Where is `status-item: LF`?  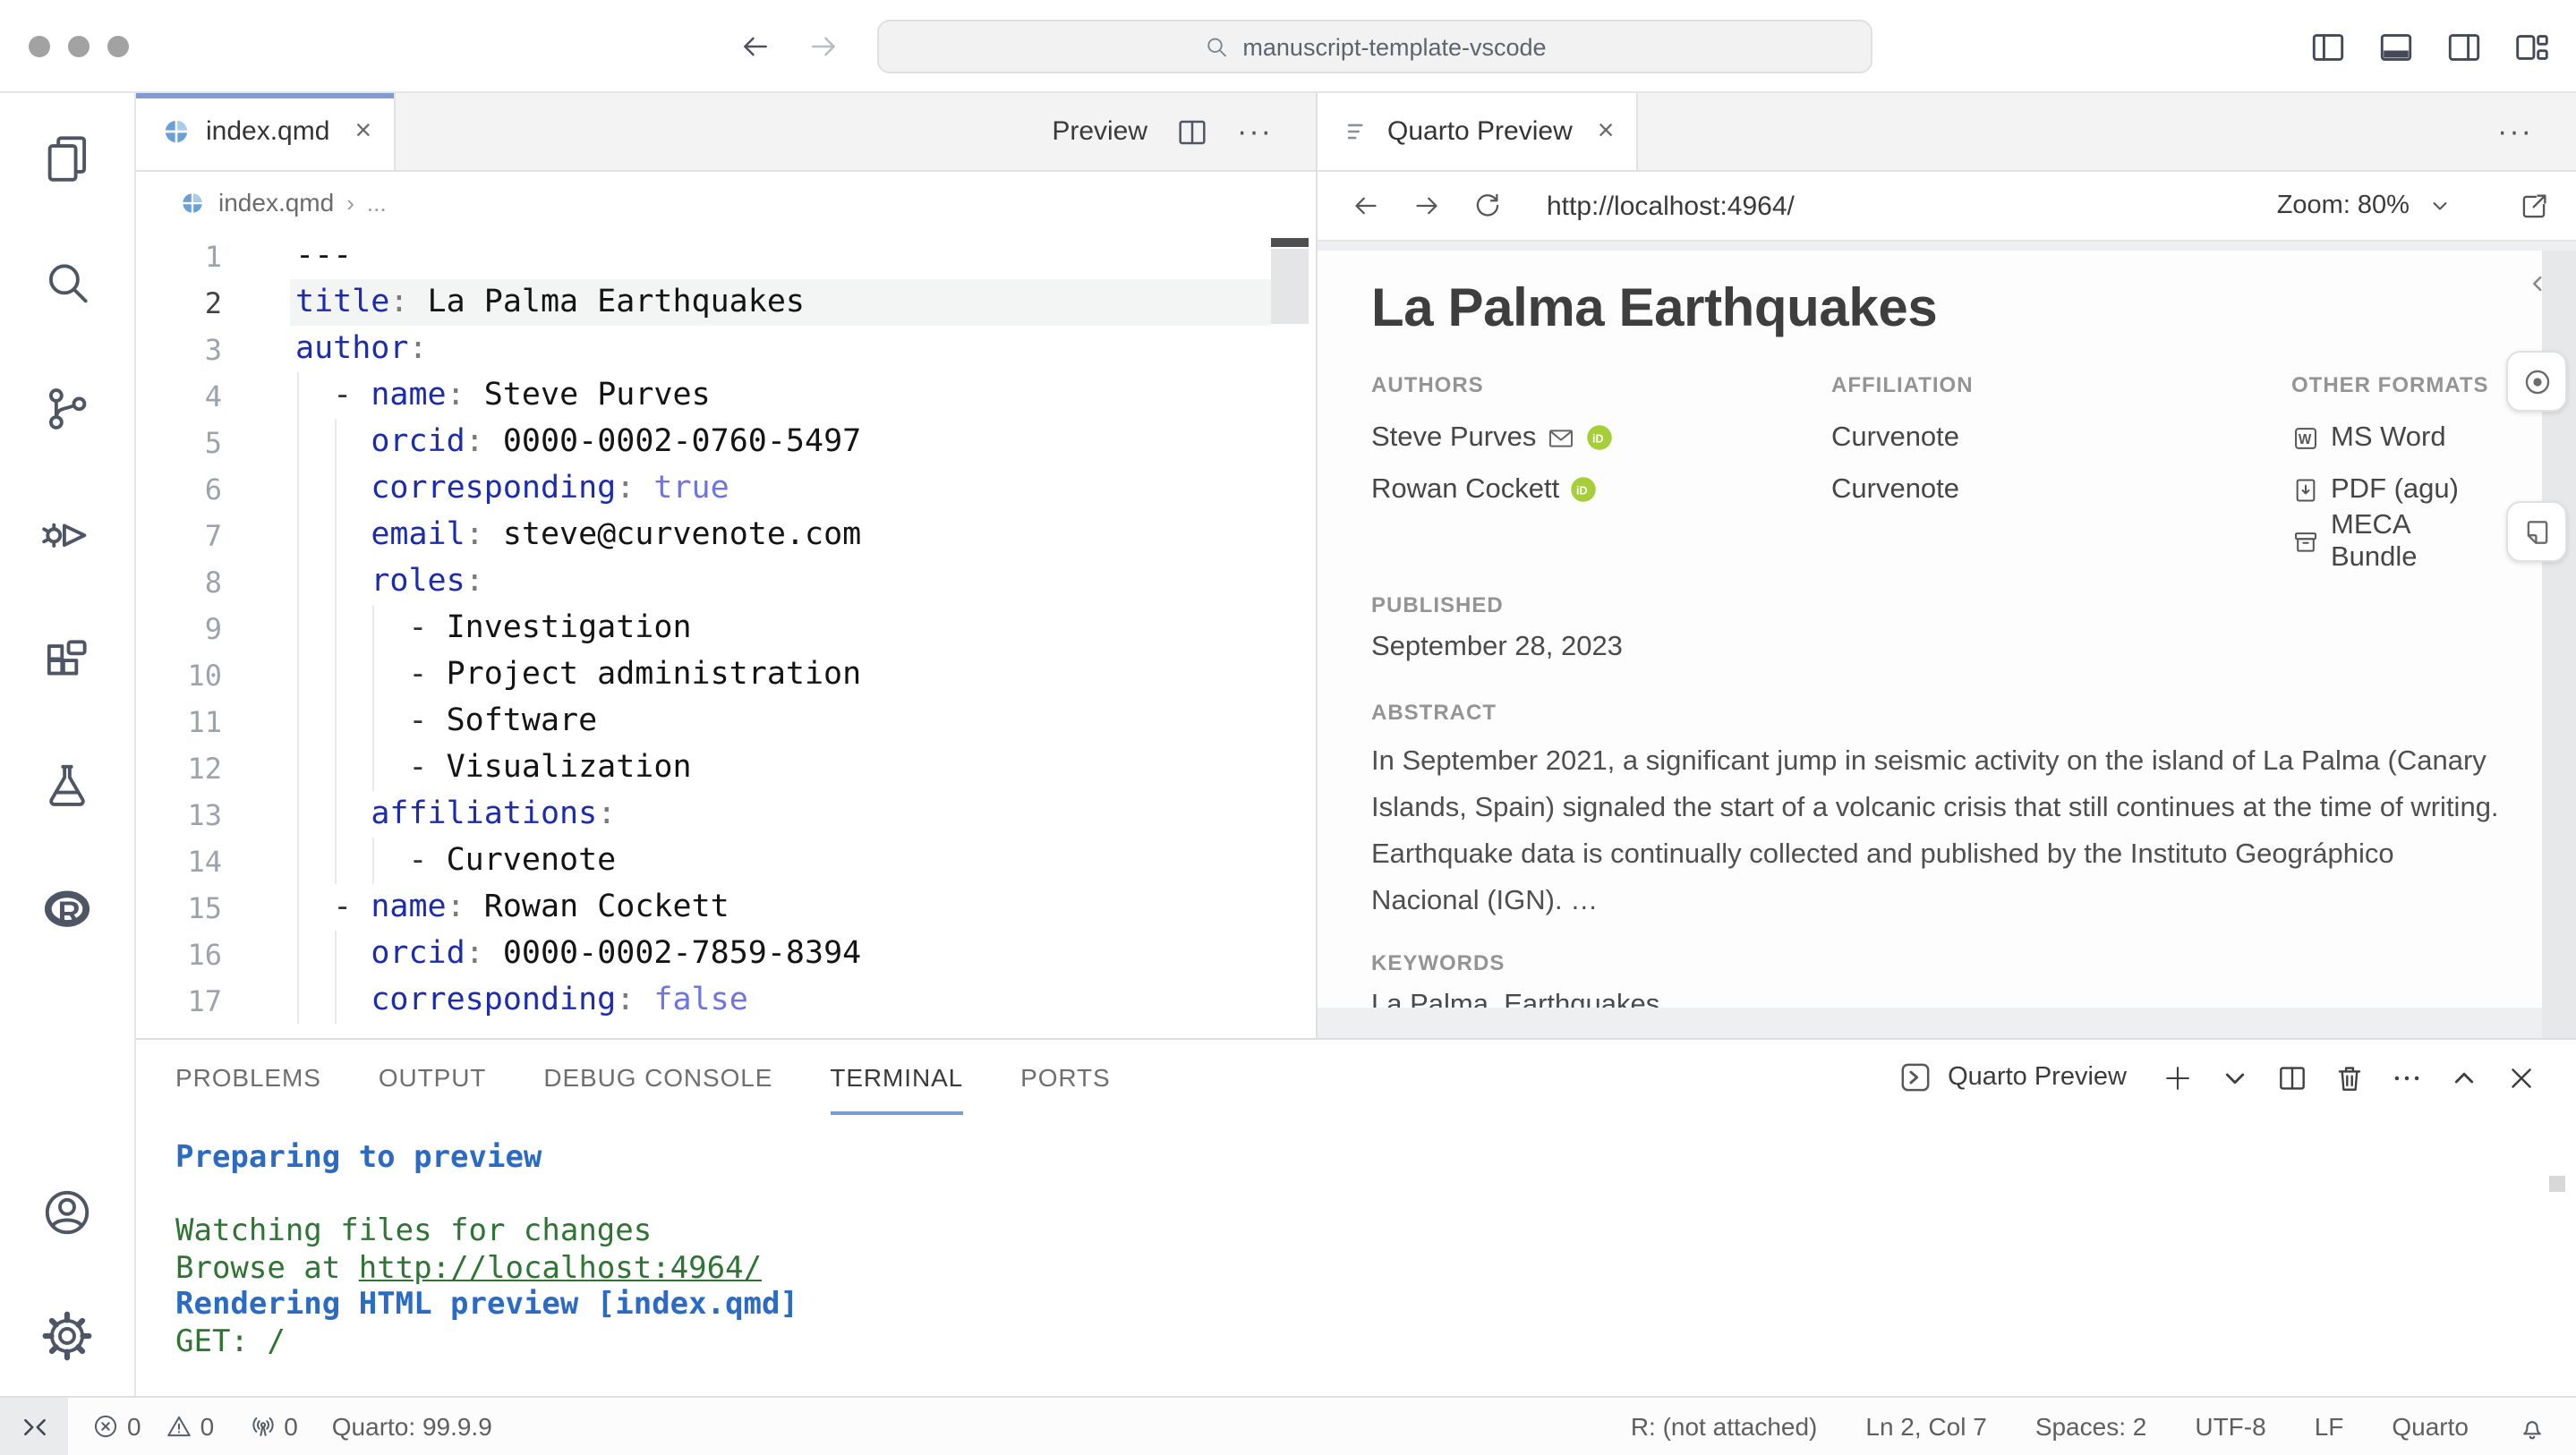
status-item: LF is located at coordinates (2329, 1426).